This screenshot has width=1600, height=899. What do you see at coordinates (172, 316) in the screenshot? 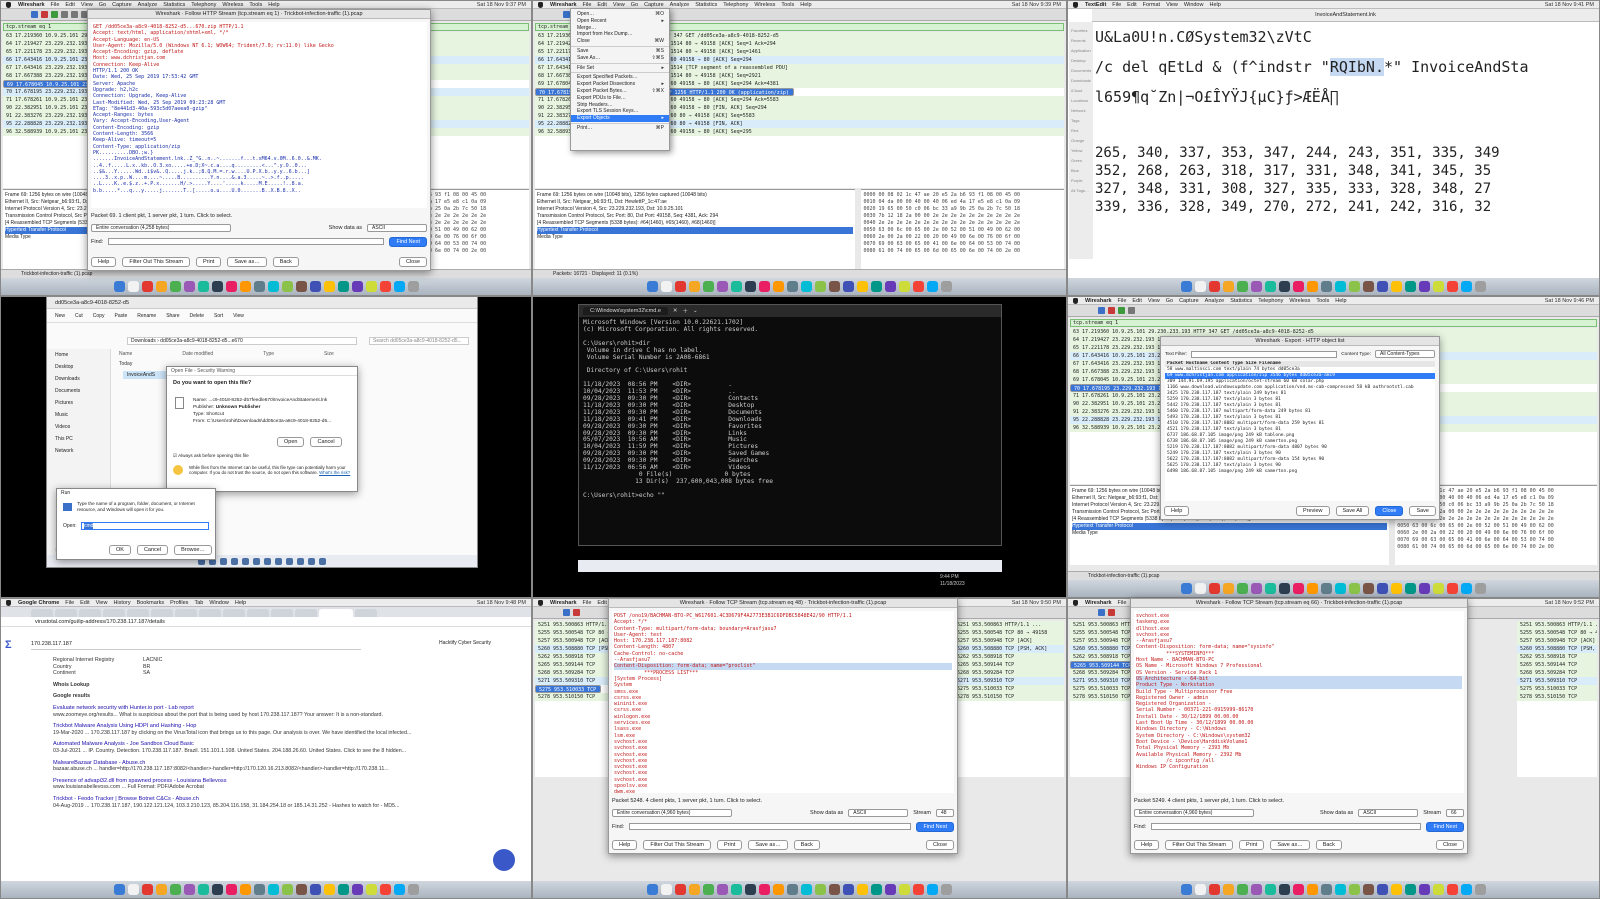
I see `explorer-toolbar-item: Share` at bounding box center [172, 316].